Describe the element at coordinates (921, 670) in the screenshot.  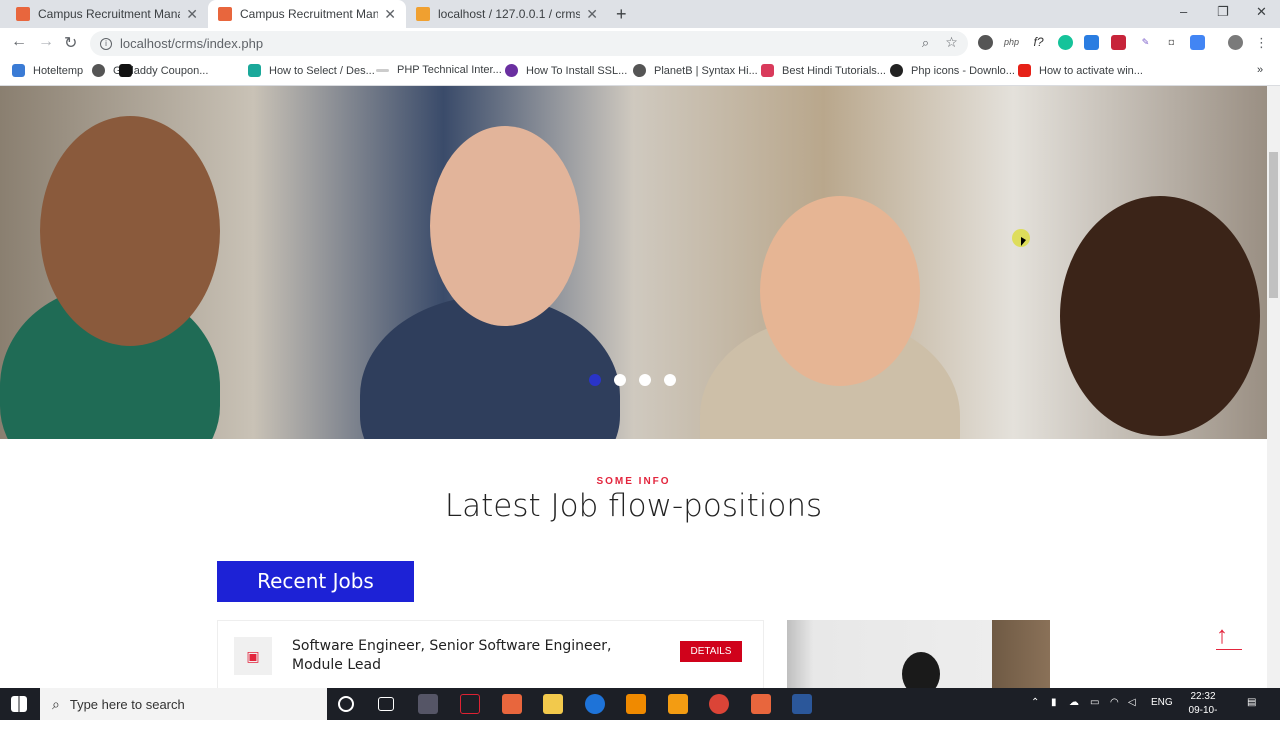
I see `side-image-person` at that location.